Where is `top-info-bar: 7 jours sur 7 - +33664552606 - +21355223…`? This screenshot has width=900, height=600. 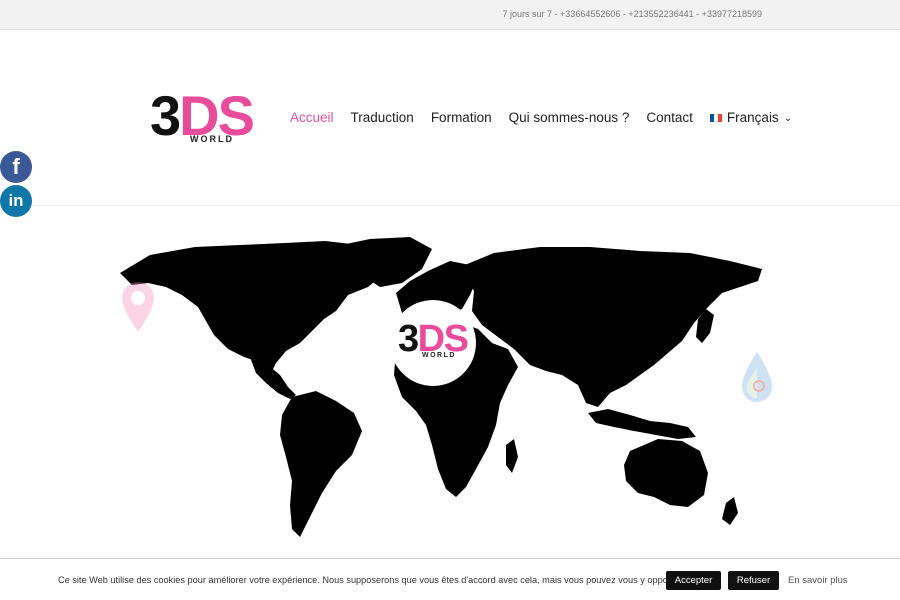 top-info-bar: 7 jours sur 7 - +33664552606 - +21355223… is located at coordinates (450, 15).